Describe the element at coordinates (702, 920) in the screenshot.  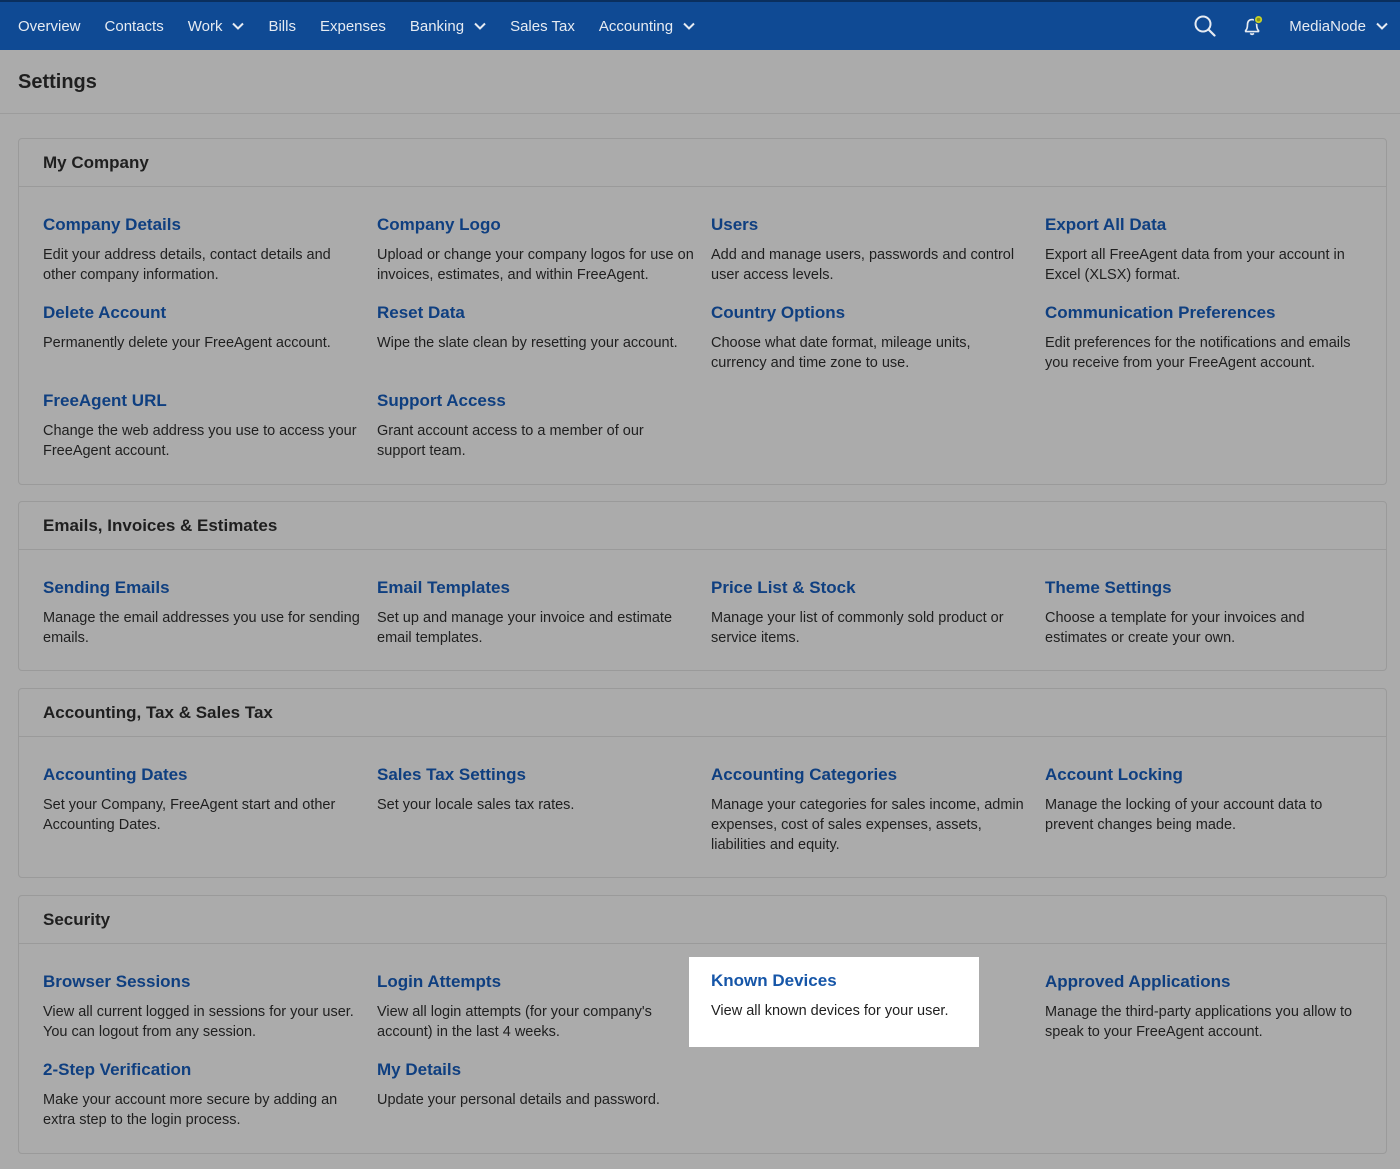
I see `section-title: Security` at that location.